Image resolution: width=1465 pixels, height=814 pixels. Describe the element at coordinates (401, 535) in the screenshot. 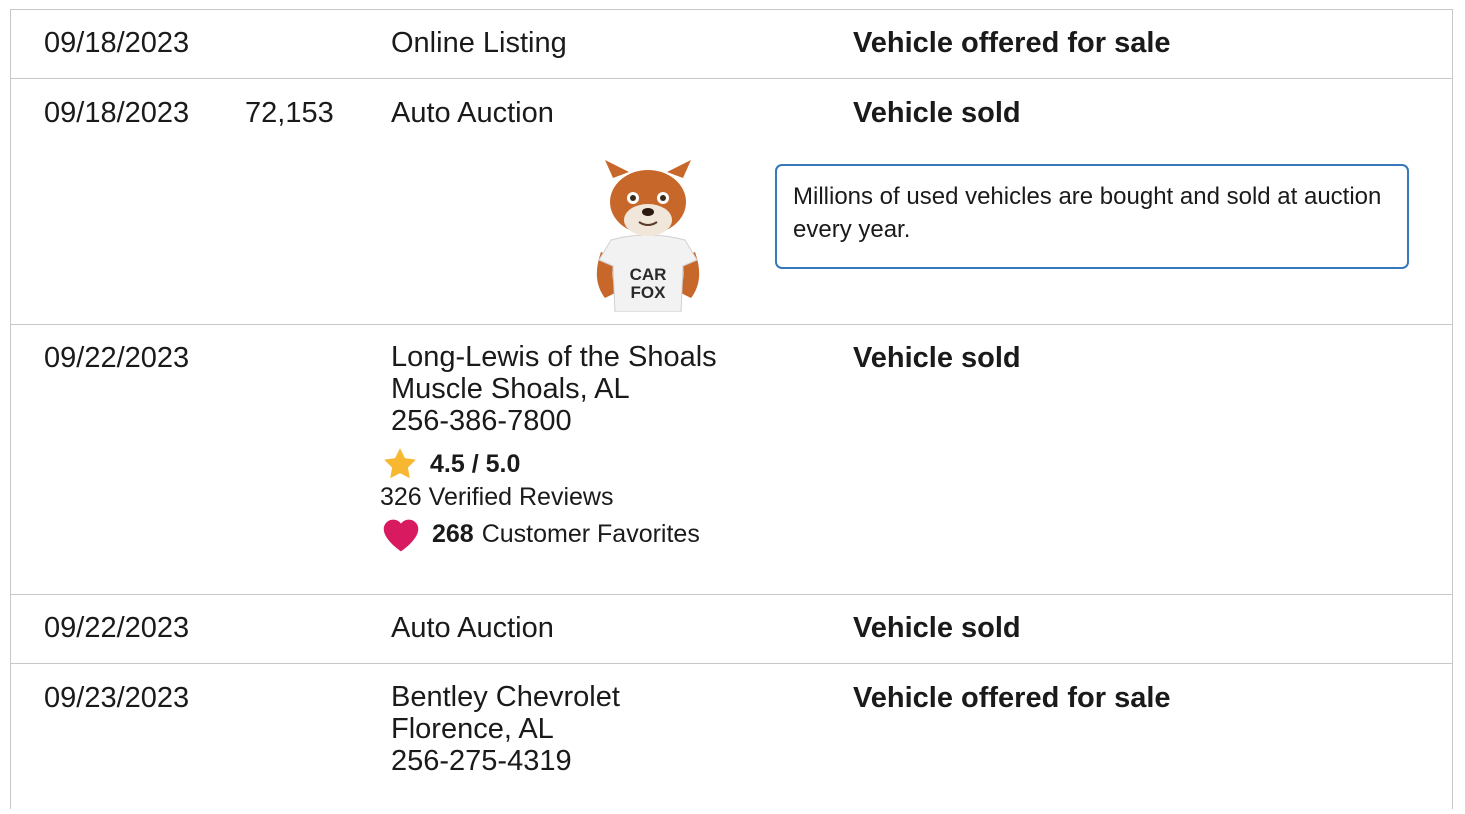

I see `heart-icon` at that location.